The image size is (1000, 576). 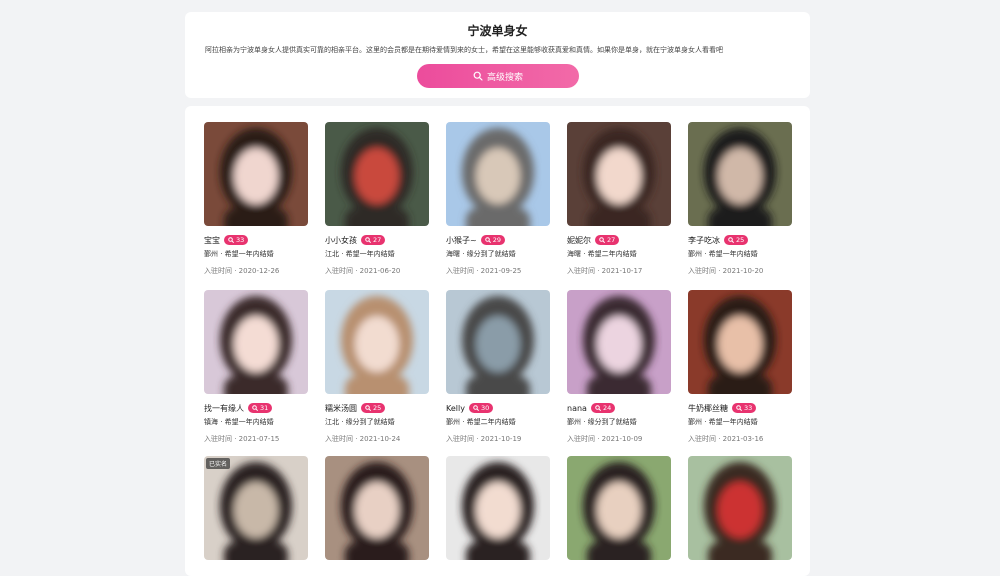 What do you see at coordinates (484, 439) in the screenshot?
I see `joined-date: 入驻时间 · 2021-10-19` at bounding box center [484, 439].